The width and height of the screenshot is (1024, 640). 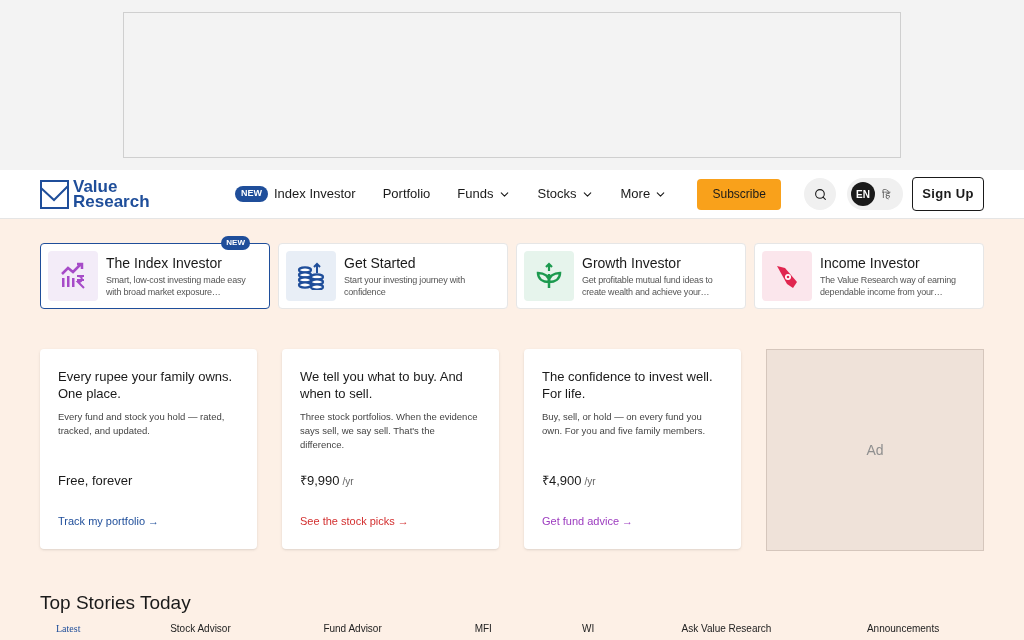 I want to click on language-option: हि, so click(x=886, y=194).